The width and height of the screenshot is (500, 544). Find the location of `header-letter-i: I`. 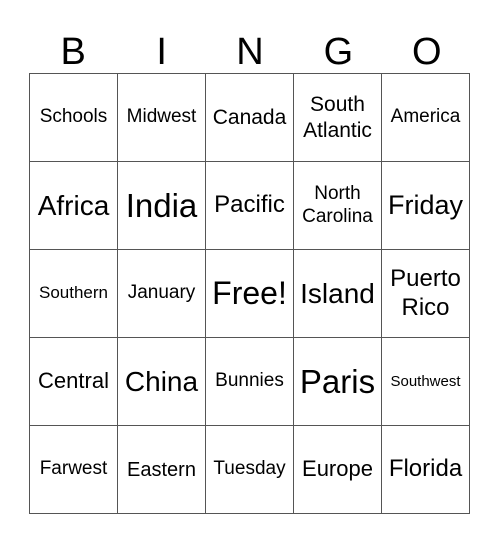

header-letter-i: I is located at coordinates (161, 52).